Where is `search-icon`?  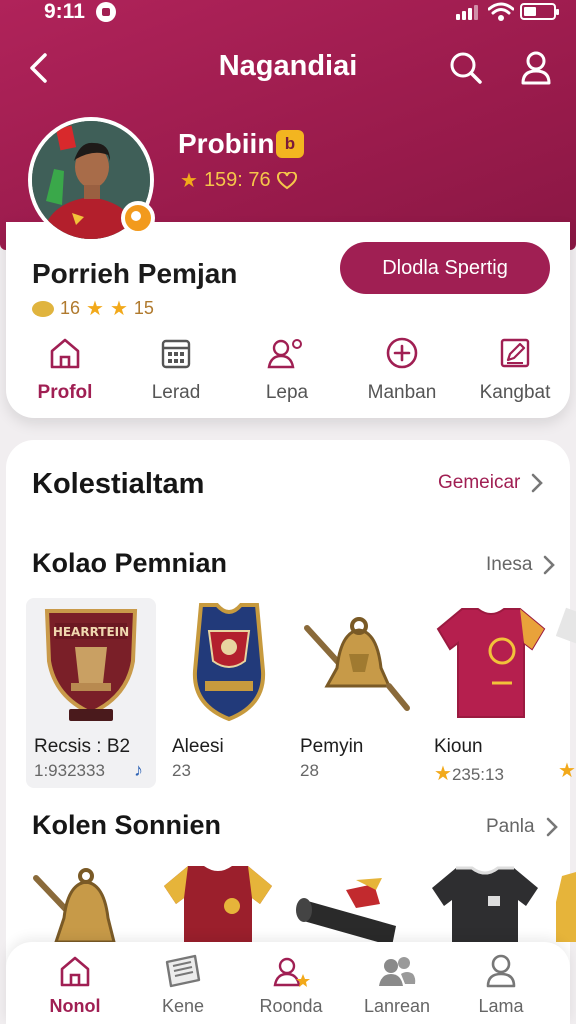
search-icon is located at coordinates (466, 68).